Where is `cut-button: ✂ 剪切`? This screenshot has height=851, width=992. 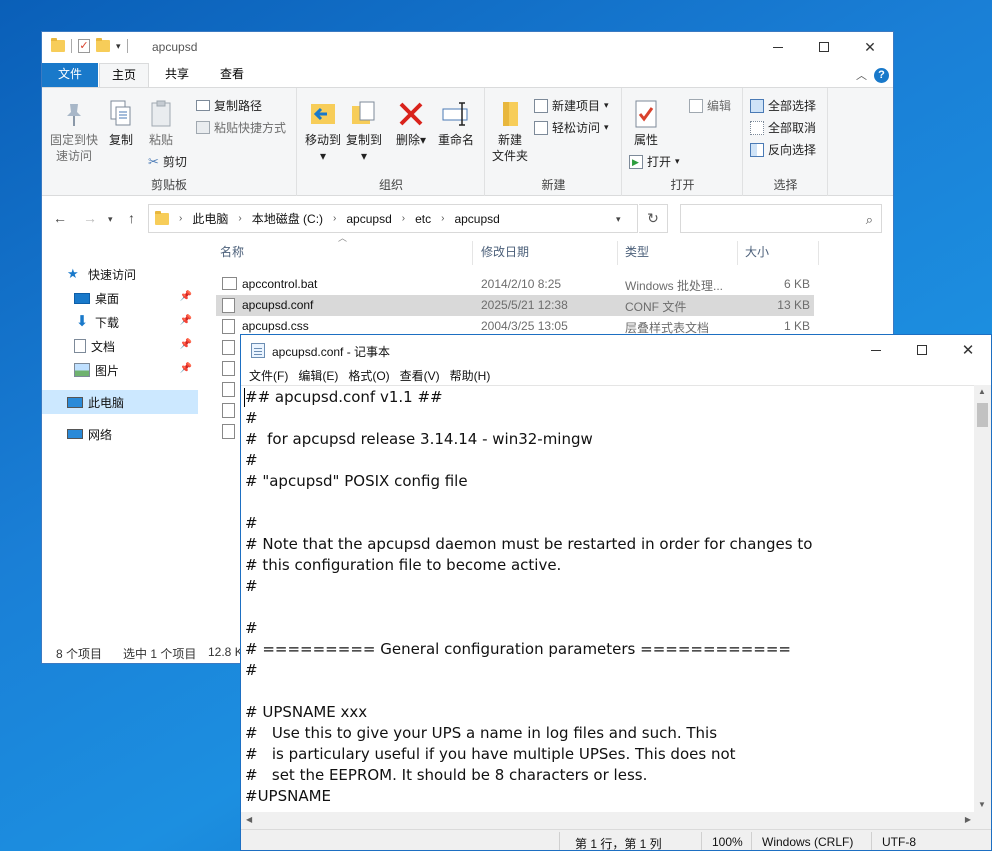
cut-button: ✂ 剪切 is located at coordinates (167, 161).